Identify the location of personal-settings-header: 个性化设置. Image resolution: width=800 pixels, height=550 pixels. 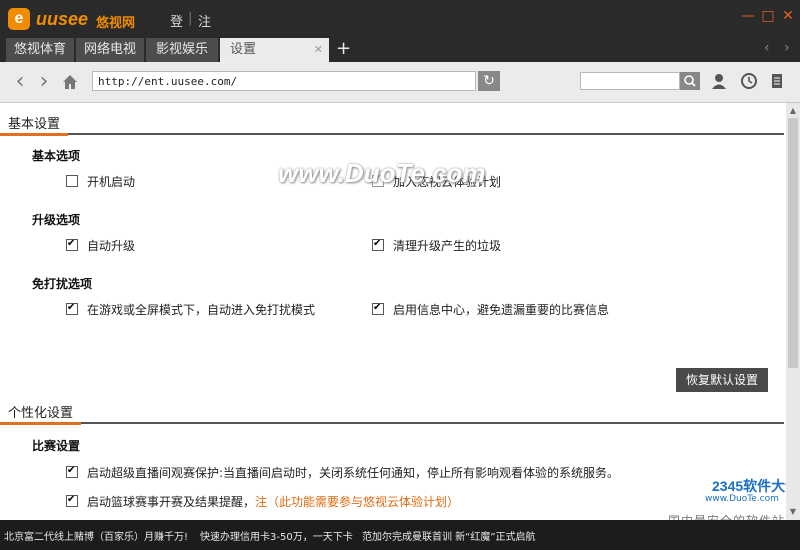
(392, 410).